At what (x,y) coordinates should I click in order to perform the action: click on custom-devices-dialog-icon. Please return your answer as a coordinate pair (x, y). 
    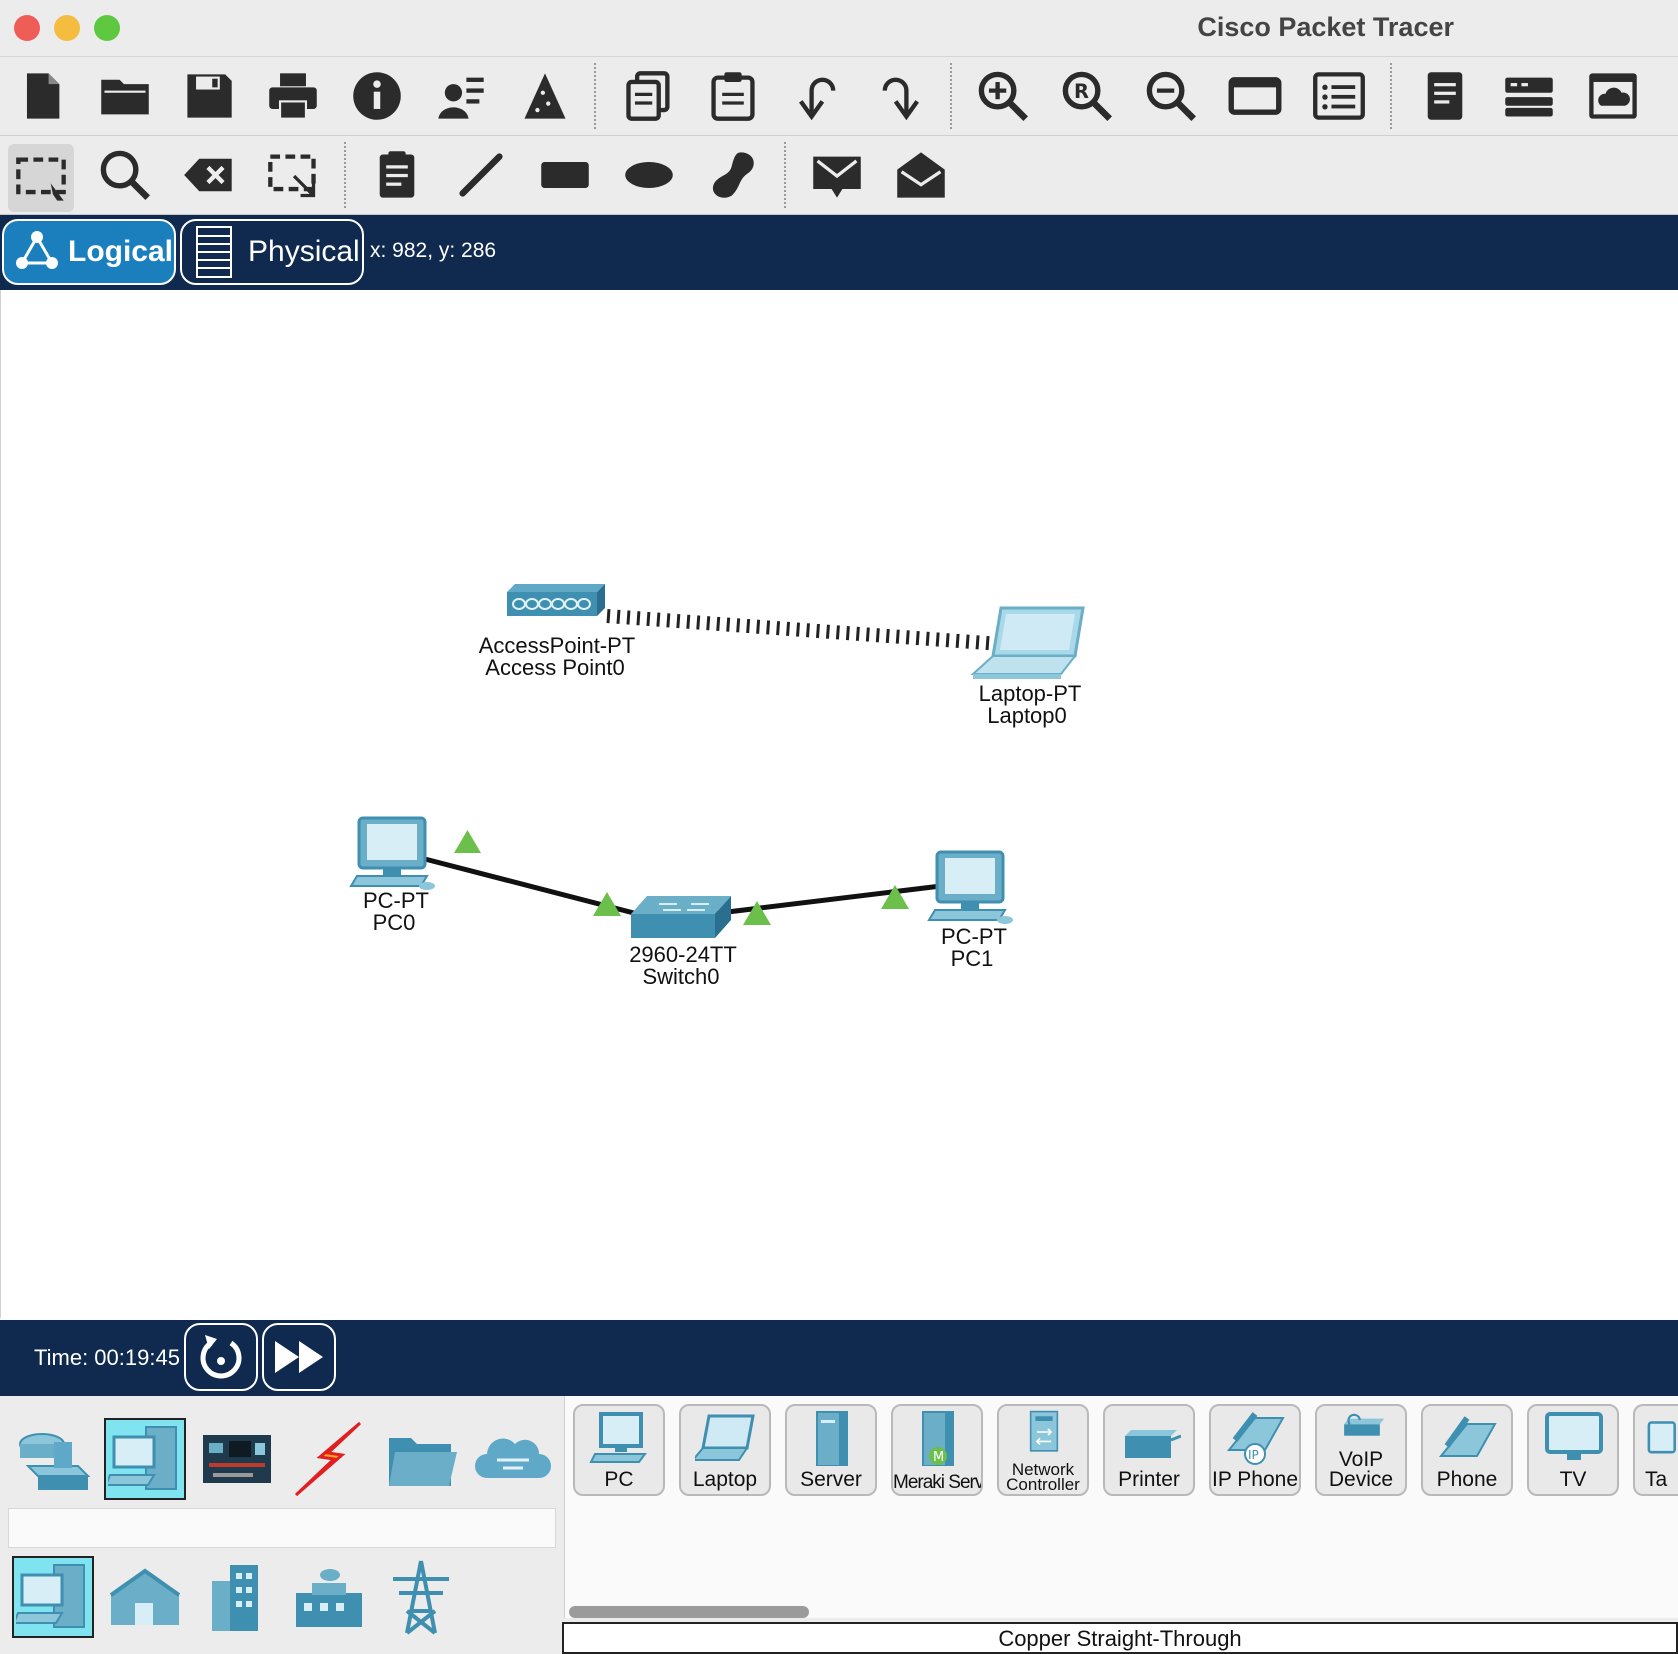
    Looking at the image, I should click on (1339, 96).